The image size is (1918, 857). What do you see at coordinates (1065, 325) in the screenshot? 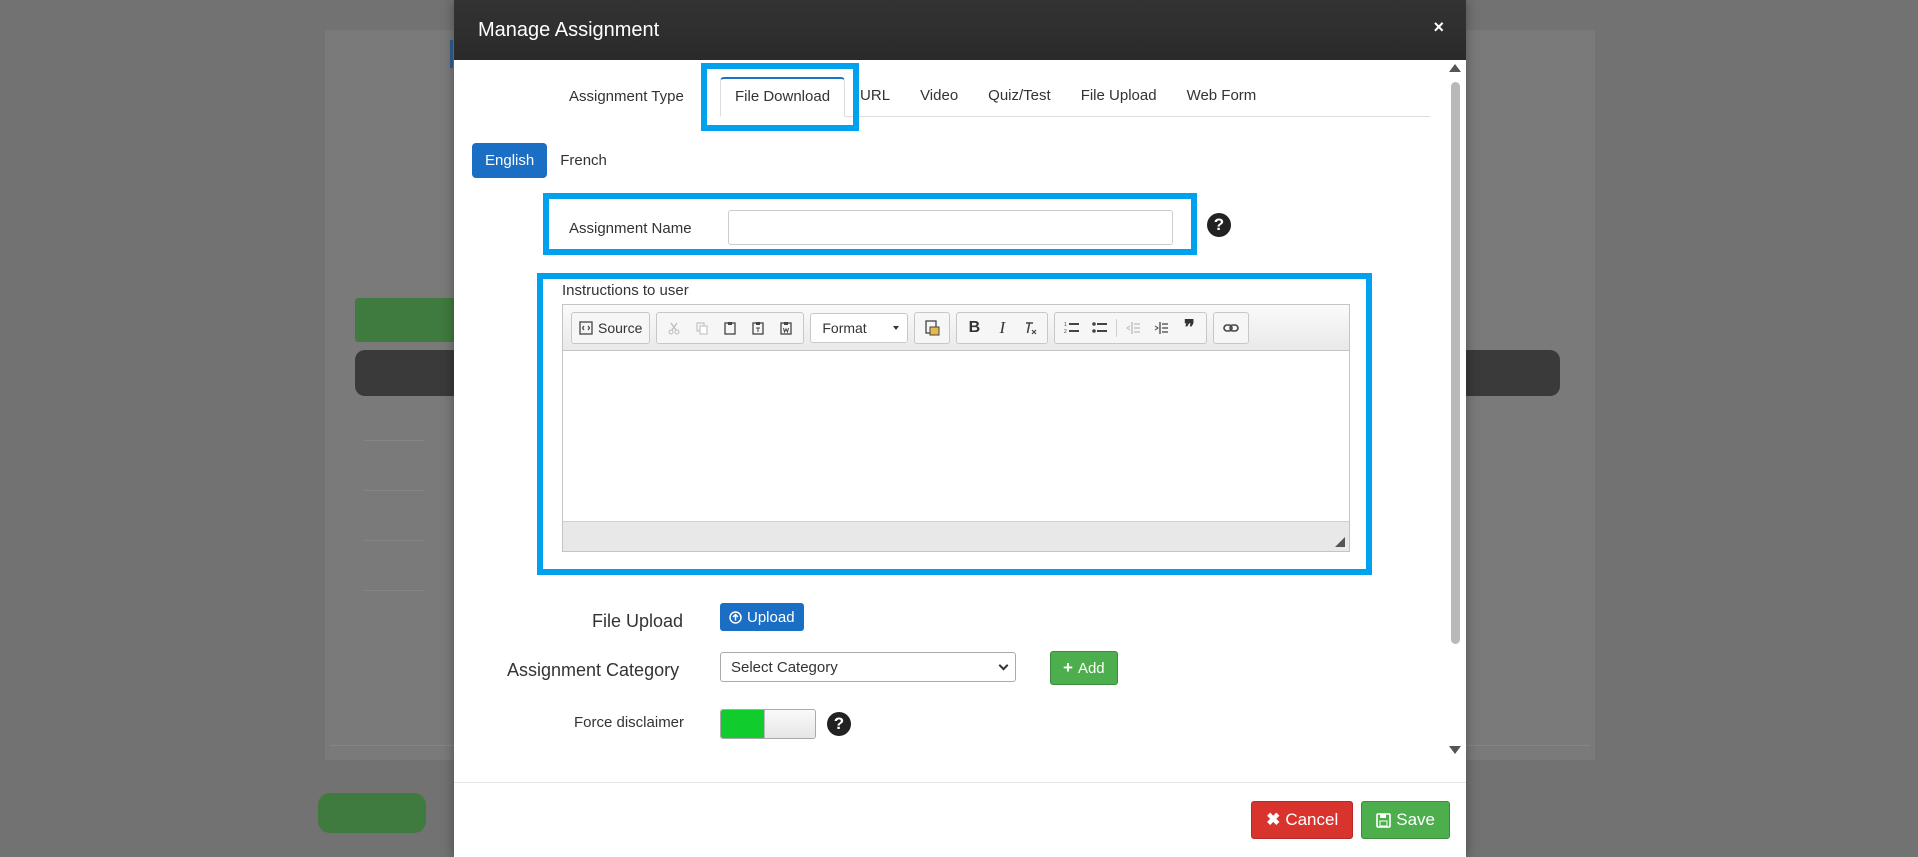
I see `svg-text: 1` at bounding box center [1065, 325].